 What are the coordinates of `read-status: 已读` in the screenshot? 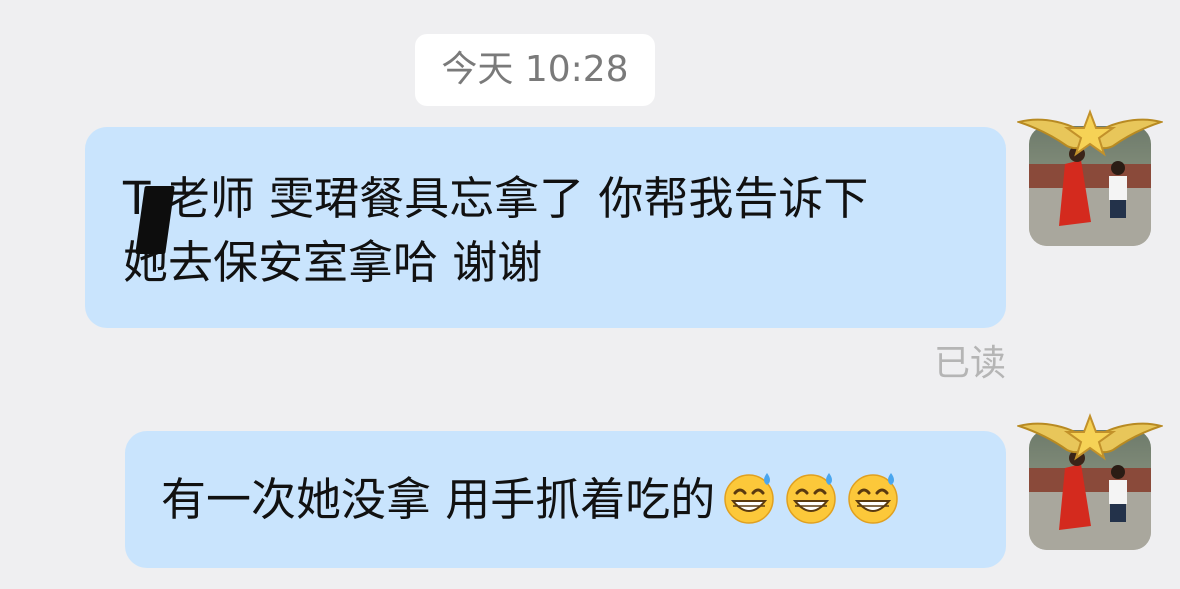 It's located at (969, 363).